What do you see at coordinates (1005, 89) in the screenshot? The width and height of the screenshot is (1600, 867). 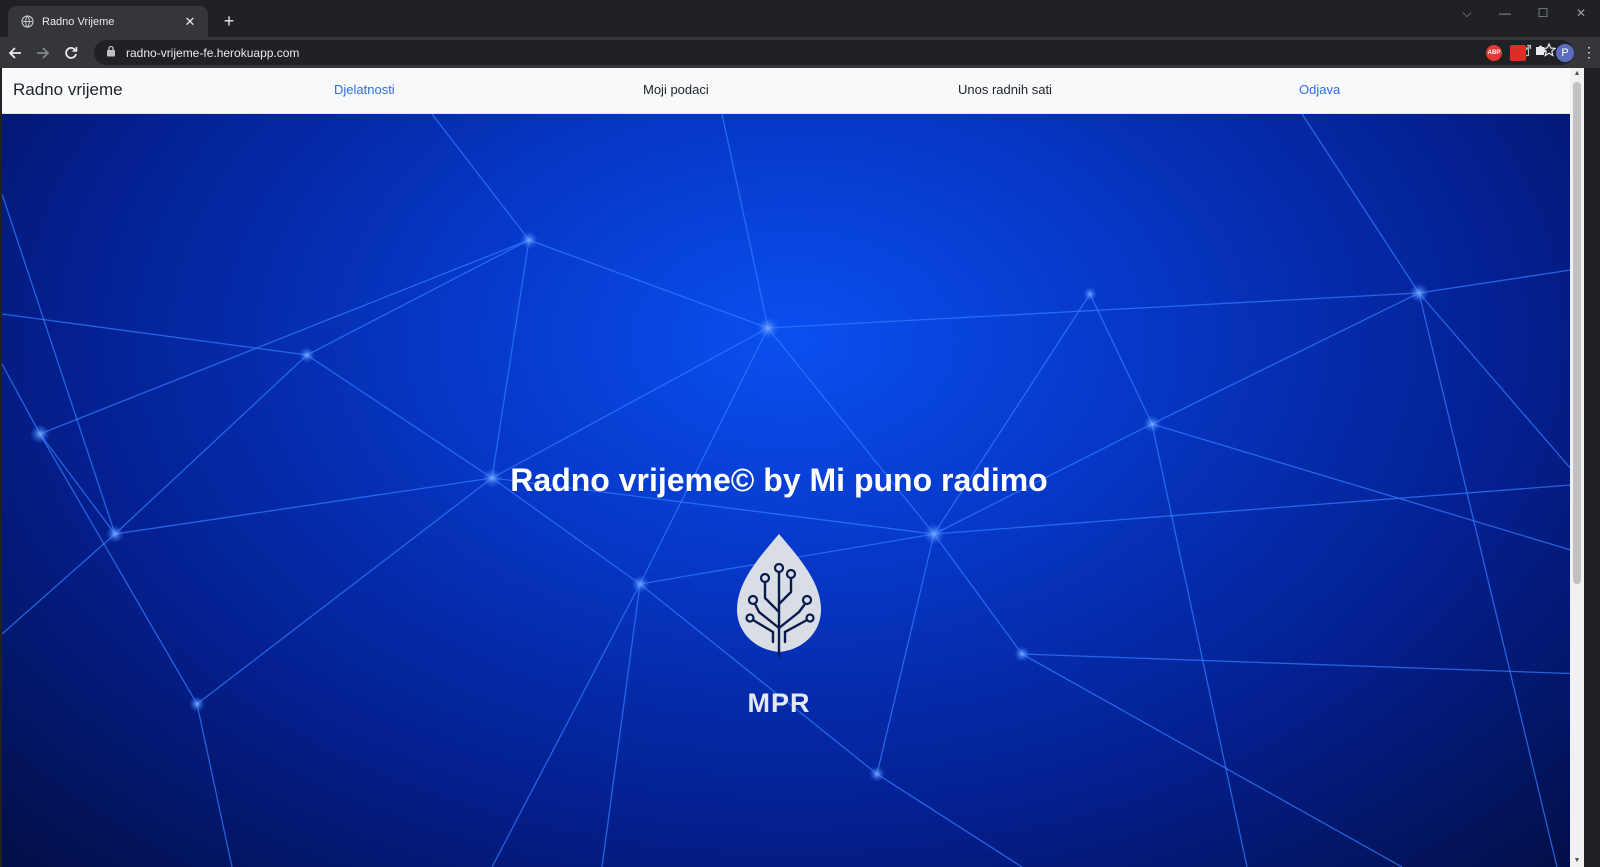 I see `nav-link-unos-radnih-sati: Unos radnih sati` at bounding box center [1005, 89].